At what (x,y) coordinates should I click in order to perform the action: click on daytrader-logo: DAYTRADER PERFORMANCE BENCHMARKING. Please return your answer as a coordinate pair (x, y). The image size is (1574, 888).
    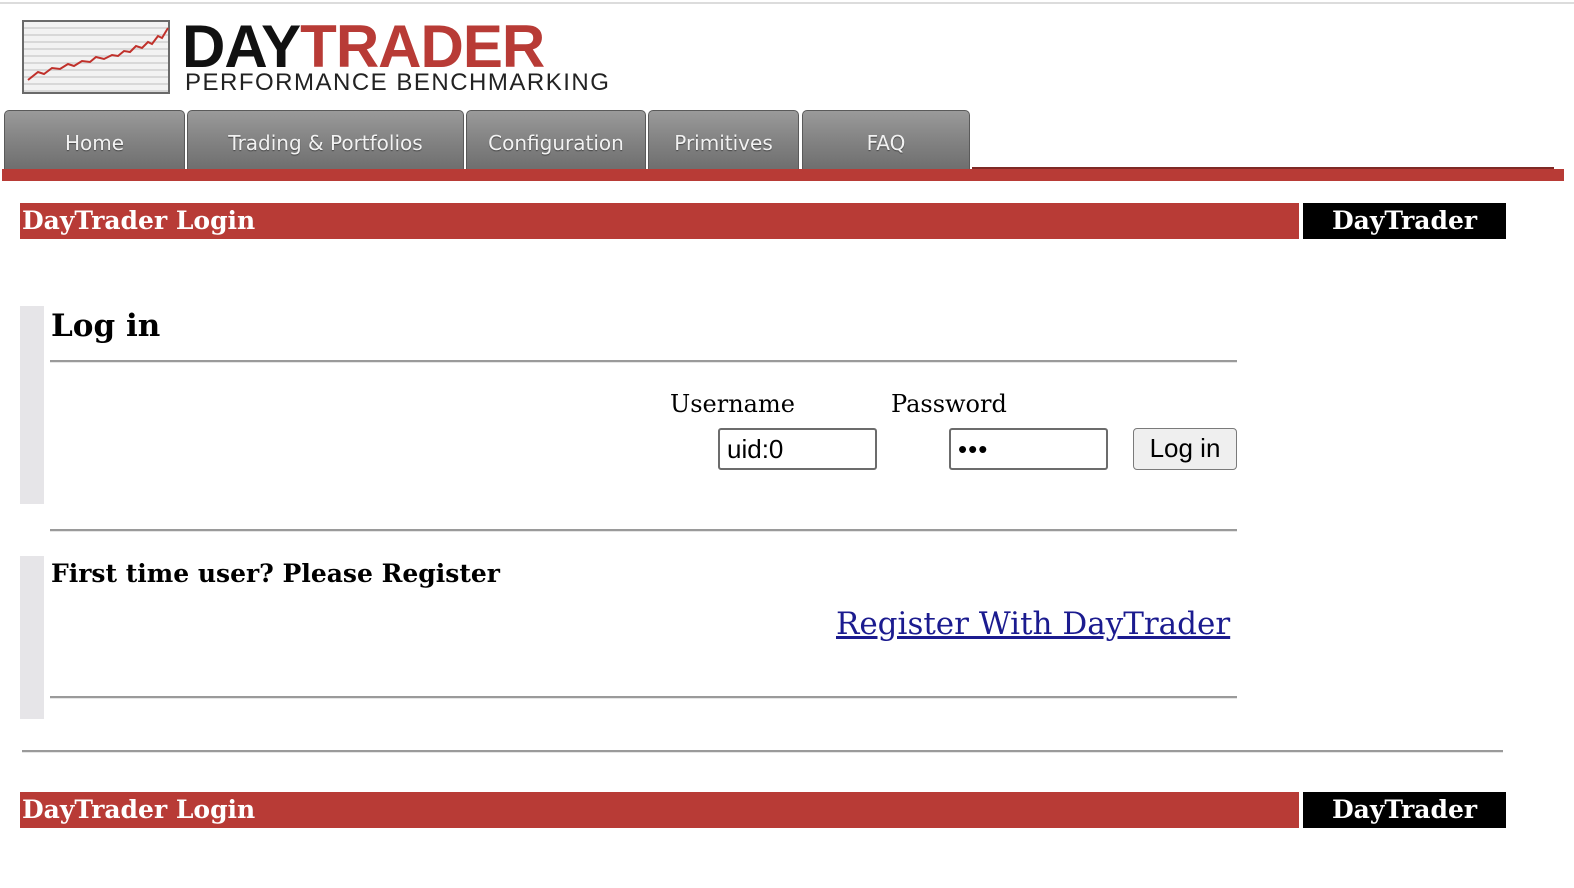
    Looking at the image, I should click on (322, 56).